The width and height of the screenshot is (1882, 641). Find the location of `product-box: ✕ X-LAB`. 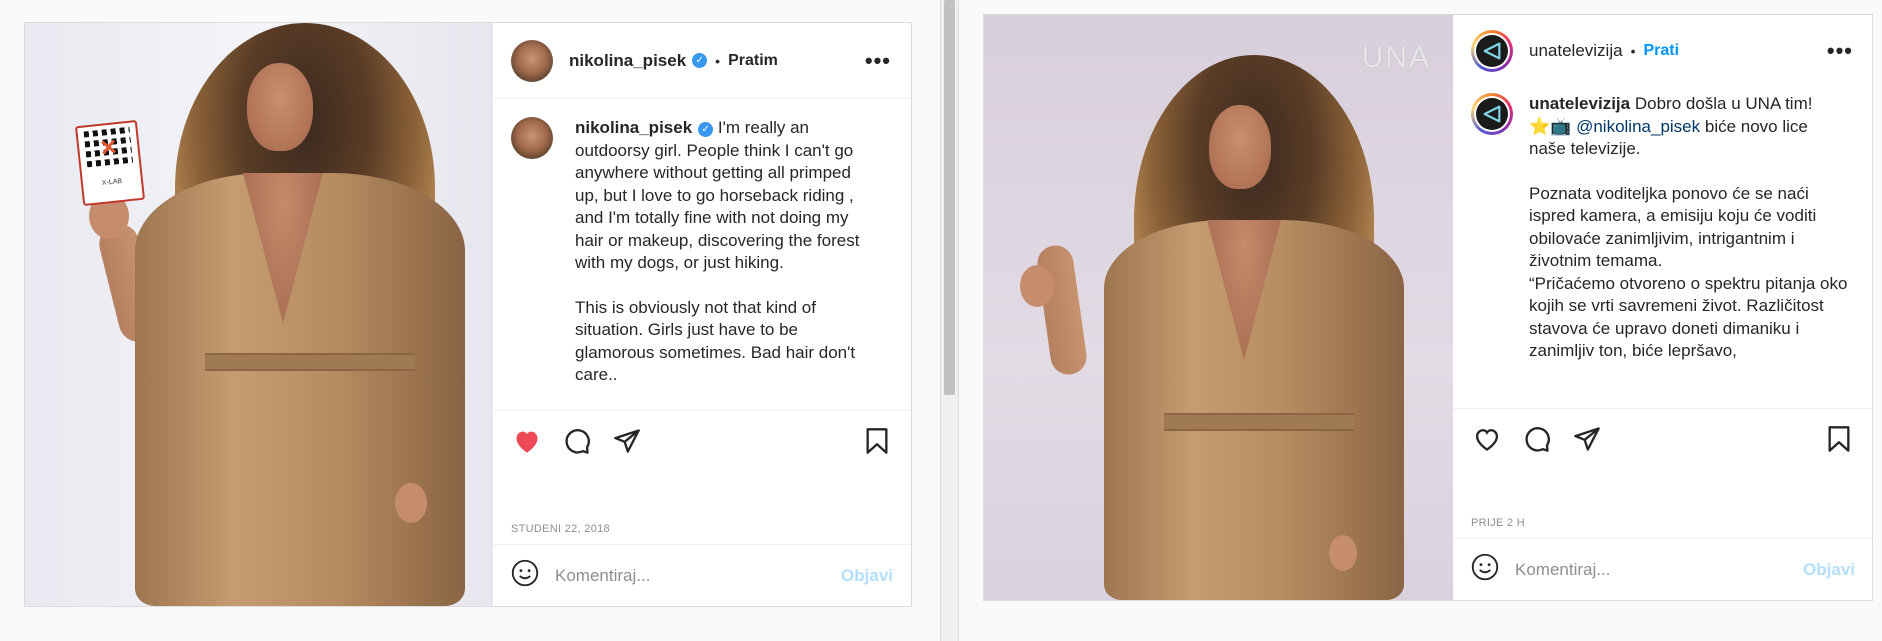

product-box: ✕ X-LAB is located at coordinates (110, 163).